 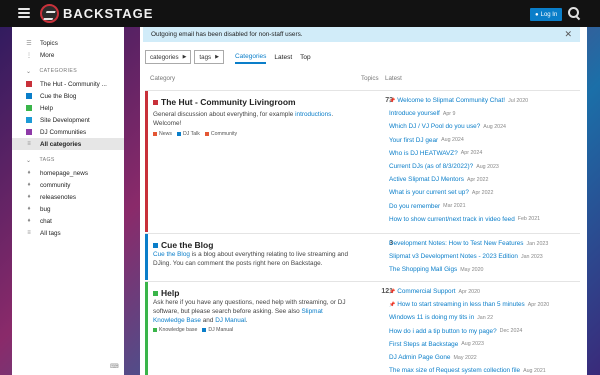 I want to click on sidebar-item-all-categories: ≡ All categories, so click(x=68, y=144).